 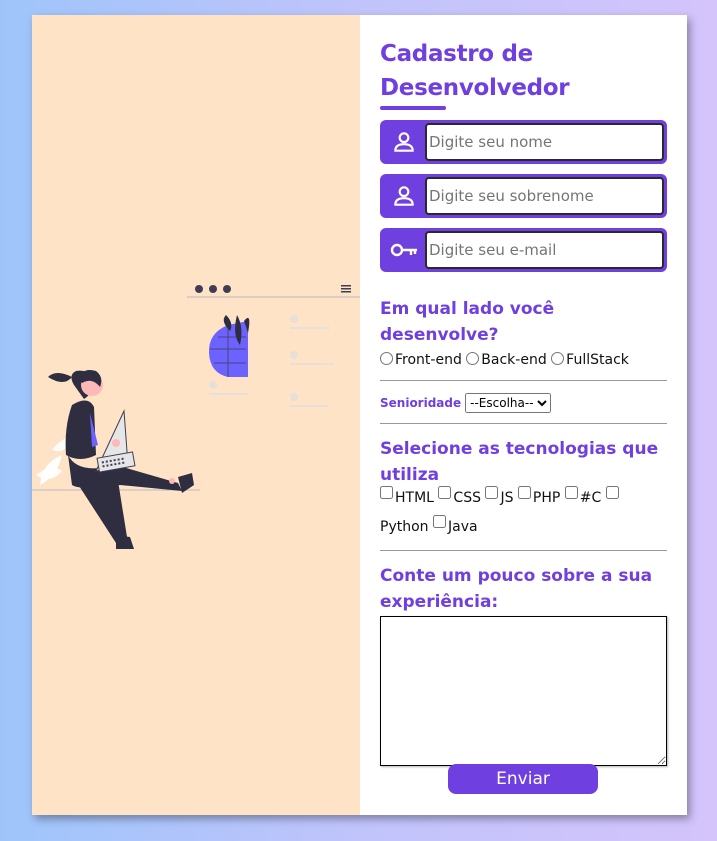 I want to click on radio-back-end-label: Back-end, so click(x=514, y=360).